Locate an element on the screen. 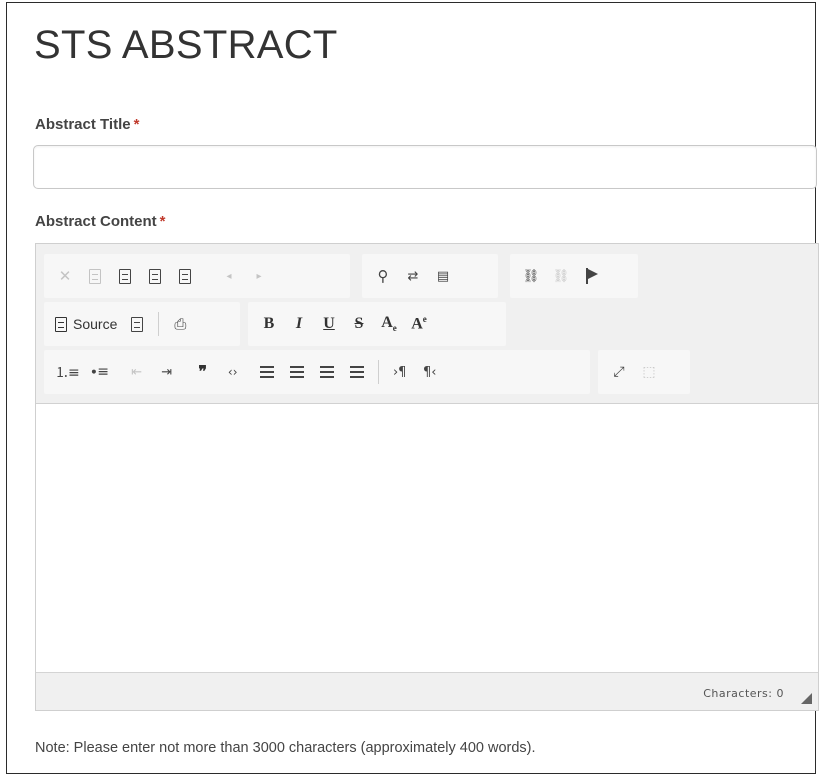 The image size is (820, 776). flag-icon is located at coordinates (591, 276).